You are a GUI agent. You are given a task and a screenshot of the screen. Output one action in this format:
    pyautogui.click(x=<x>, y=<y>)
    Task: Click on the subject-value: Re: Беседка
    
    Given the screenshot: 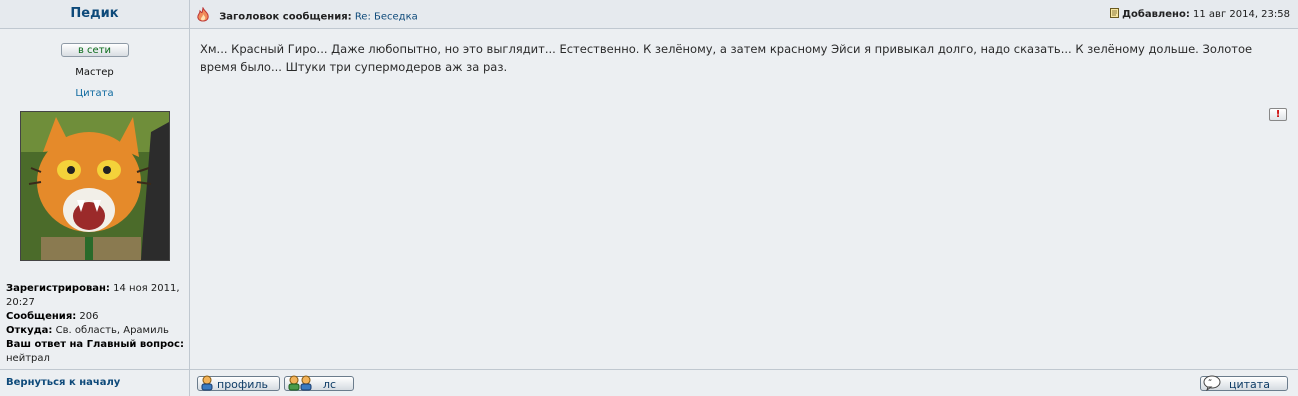 What is the action you would take?
    pyautogui.click(x=386, y=17)
    